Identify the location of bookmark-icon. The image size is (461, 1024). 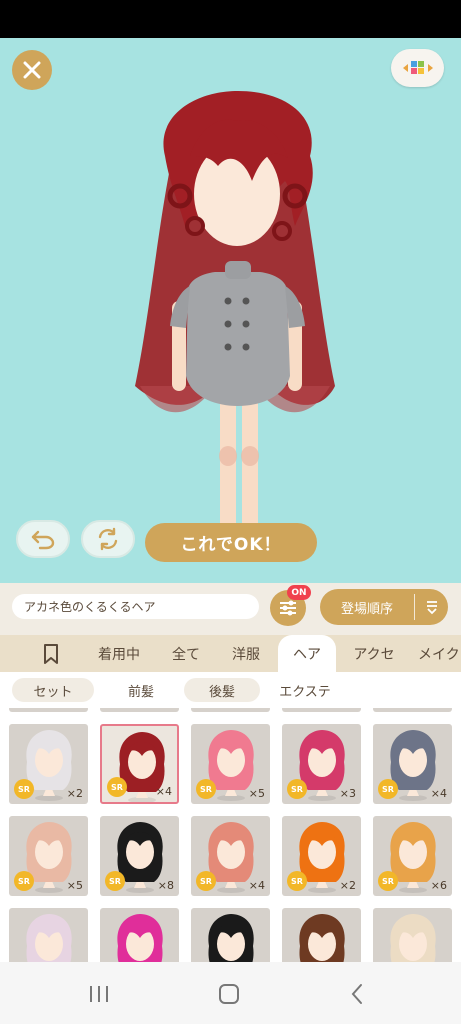
(51, 653).